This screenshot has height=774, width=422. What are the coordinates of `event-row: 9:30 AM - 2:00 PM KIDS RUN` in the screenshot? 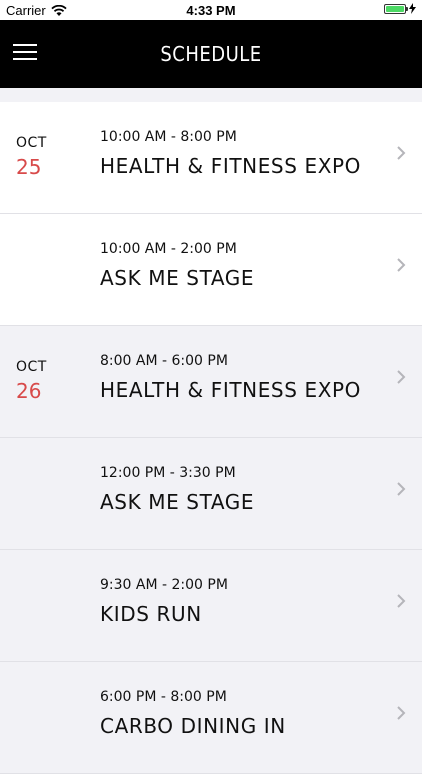 It's located at (211, 606).